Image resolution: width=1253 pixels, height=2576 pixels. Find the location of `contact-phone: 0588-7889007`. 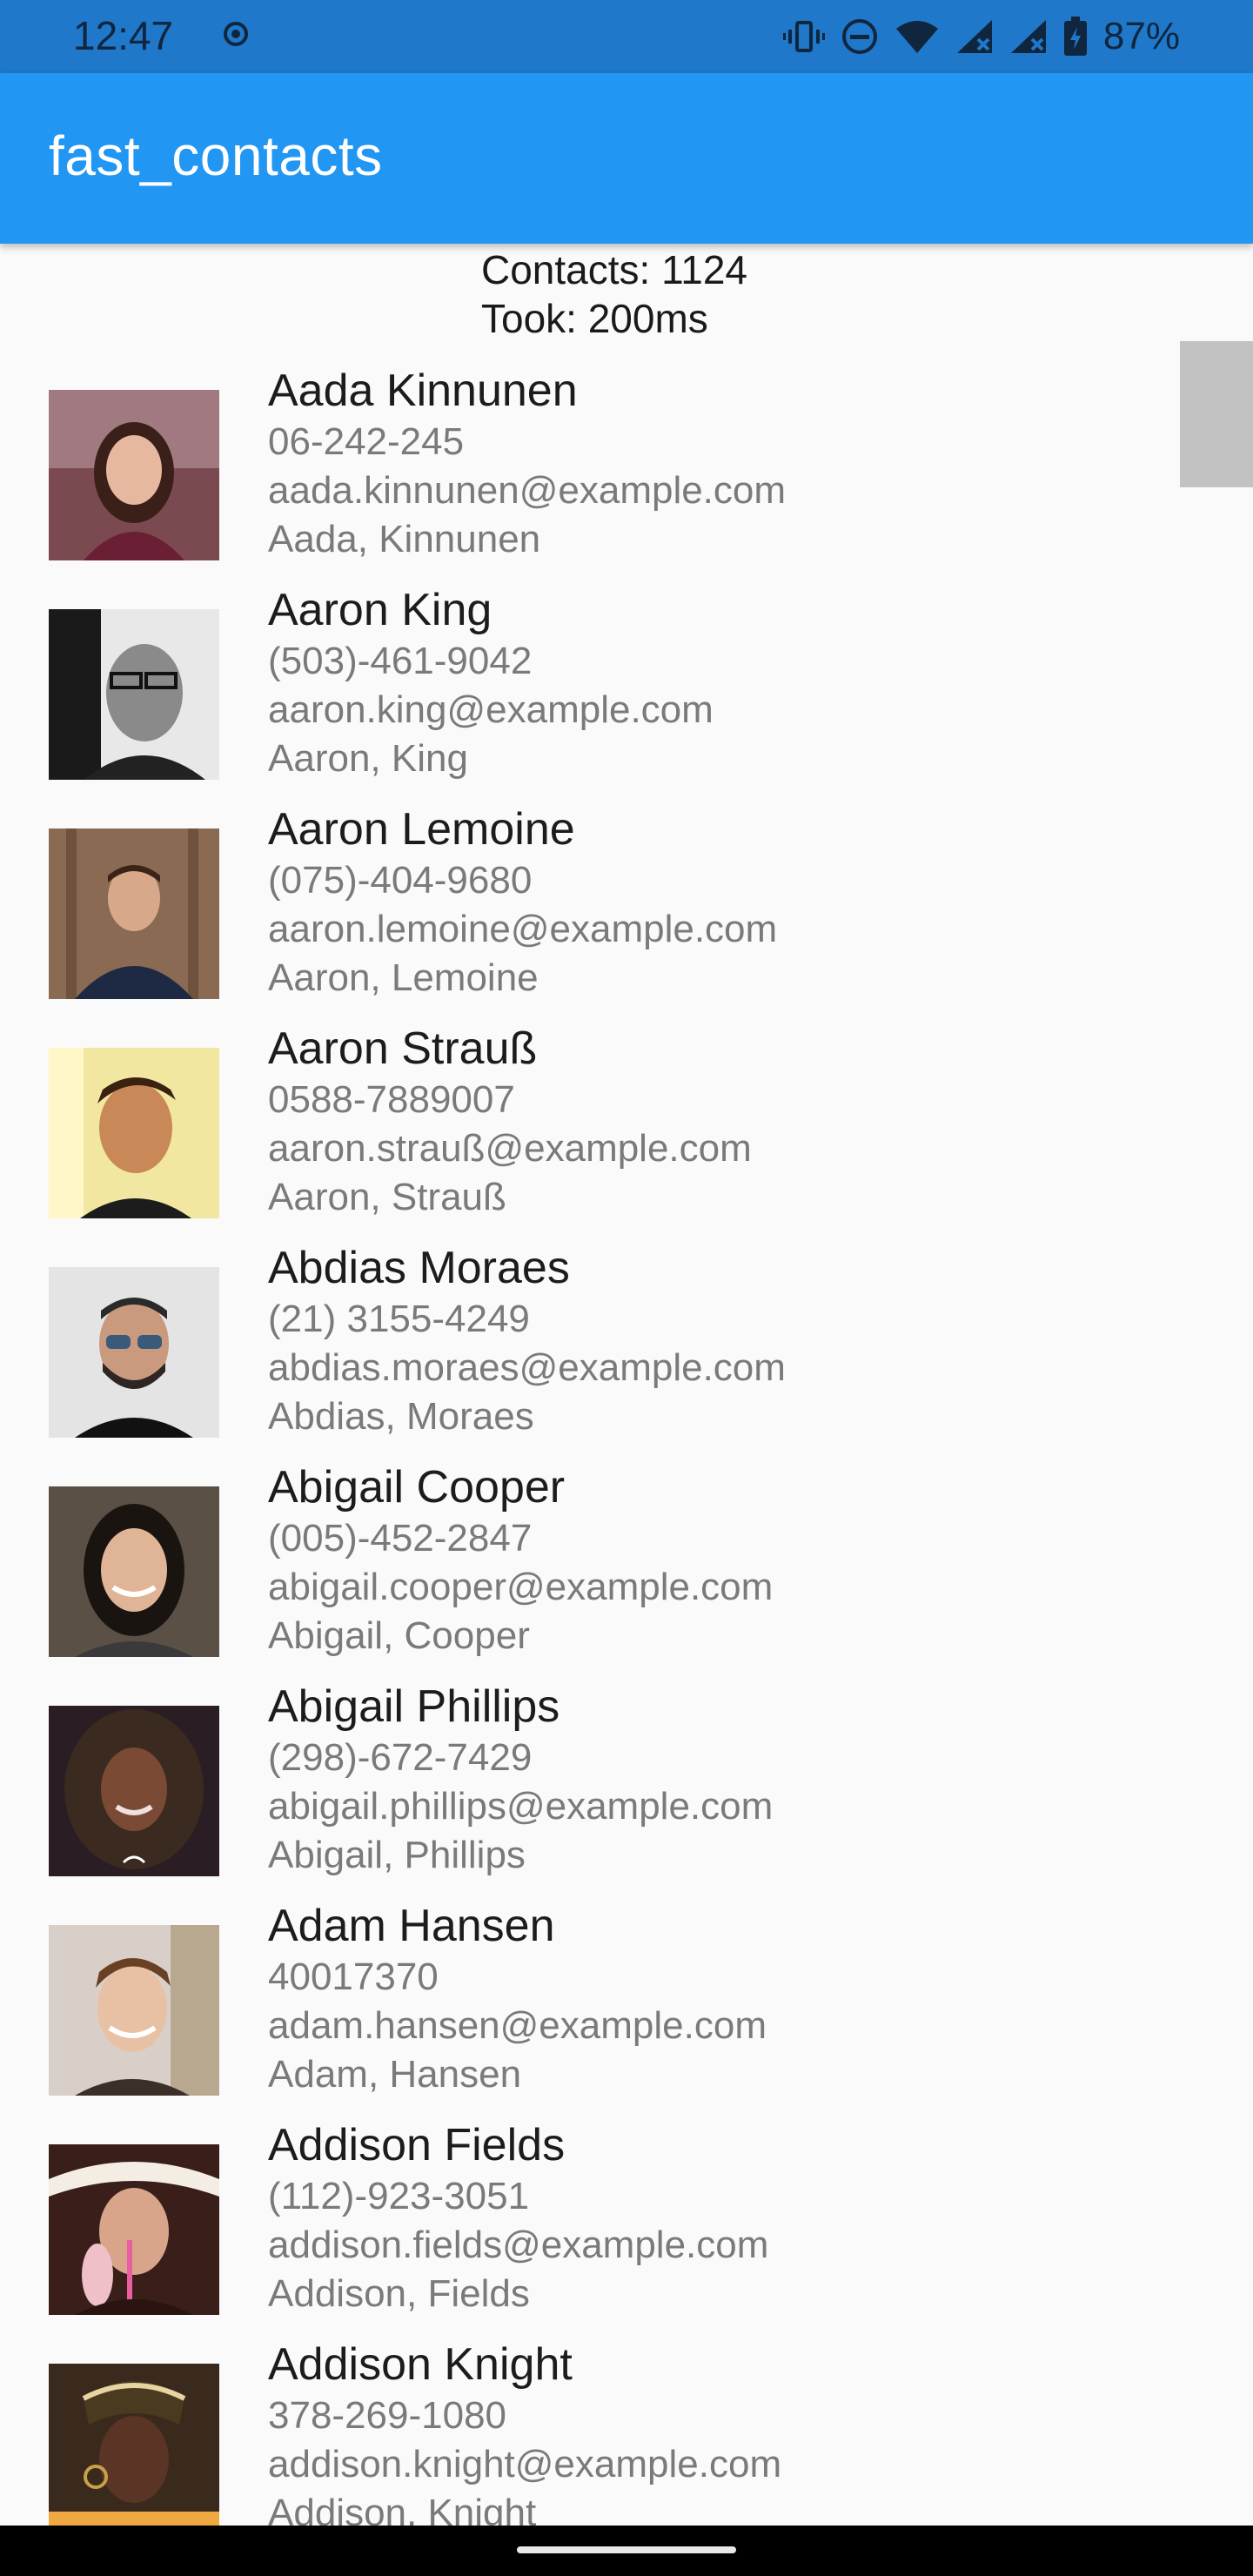

contact-phone: 0588-7889007 is located at coordinates (391, 1099).